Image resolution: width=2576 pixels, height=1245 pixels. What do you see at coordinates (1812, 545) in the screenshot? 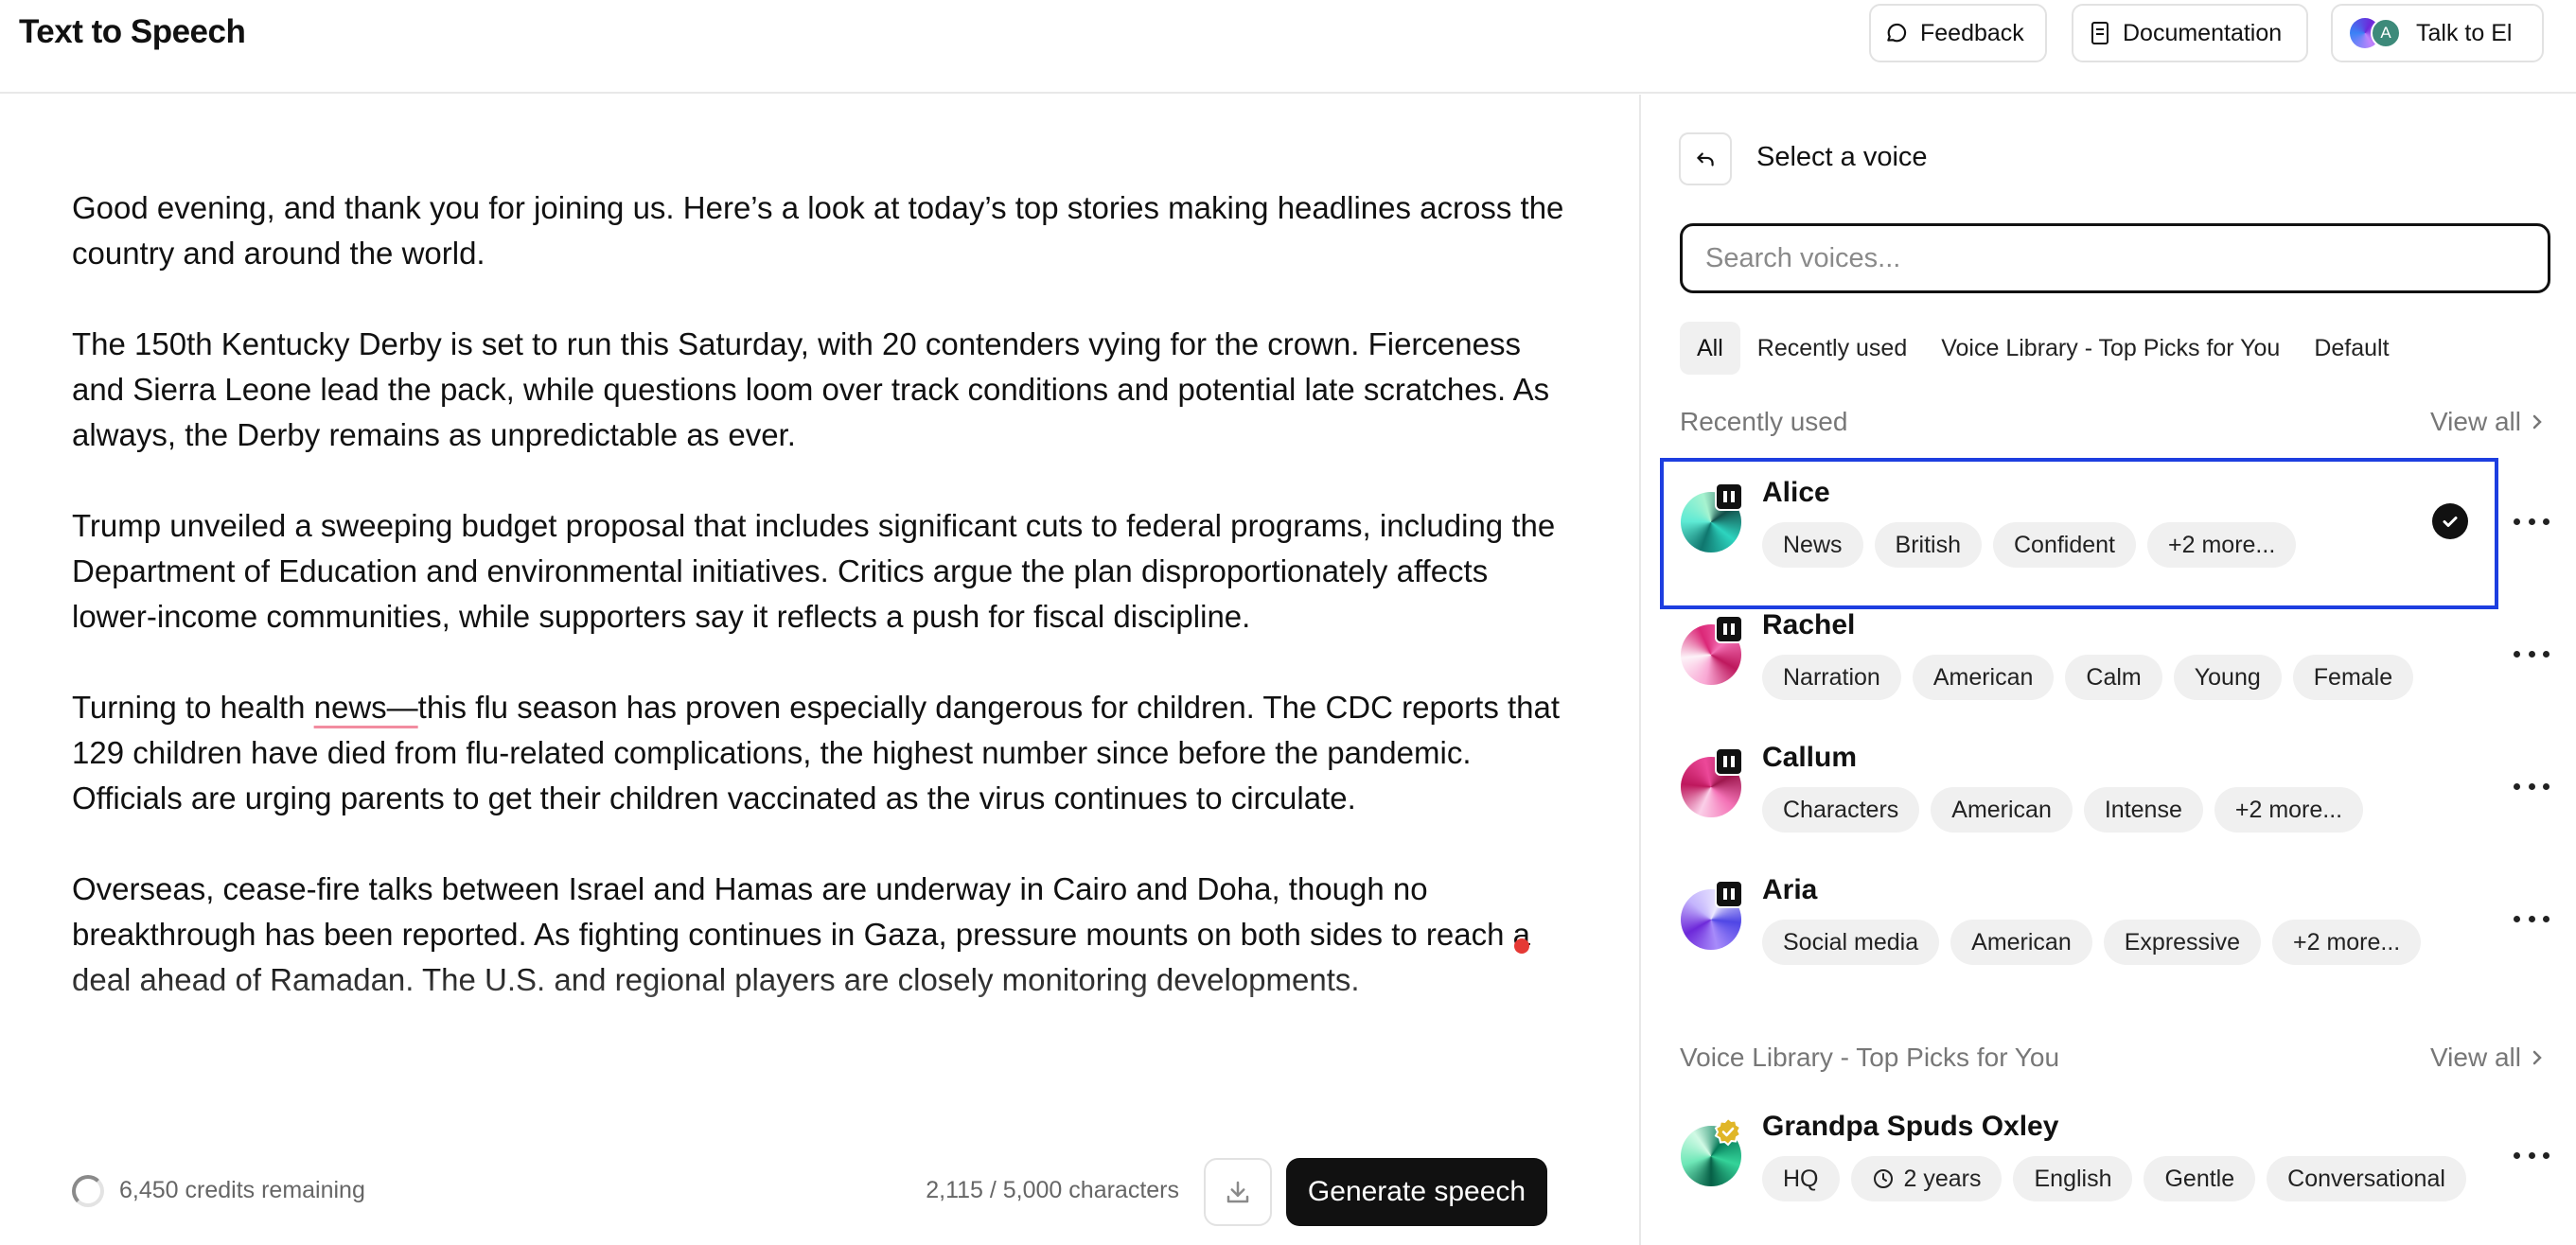
I see `voice-tag: News` at bounding box center [1812, 545].